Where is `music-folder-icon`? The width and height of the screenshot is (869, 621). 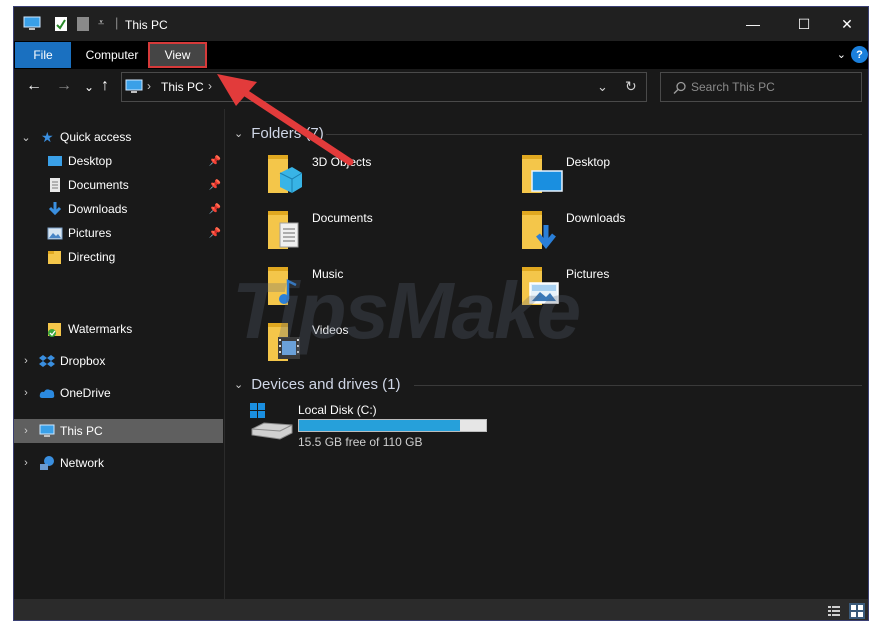 music-folder-icon is located at coordinates (282, 286).